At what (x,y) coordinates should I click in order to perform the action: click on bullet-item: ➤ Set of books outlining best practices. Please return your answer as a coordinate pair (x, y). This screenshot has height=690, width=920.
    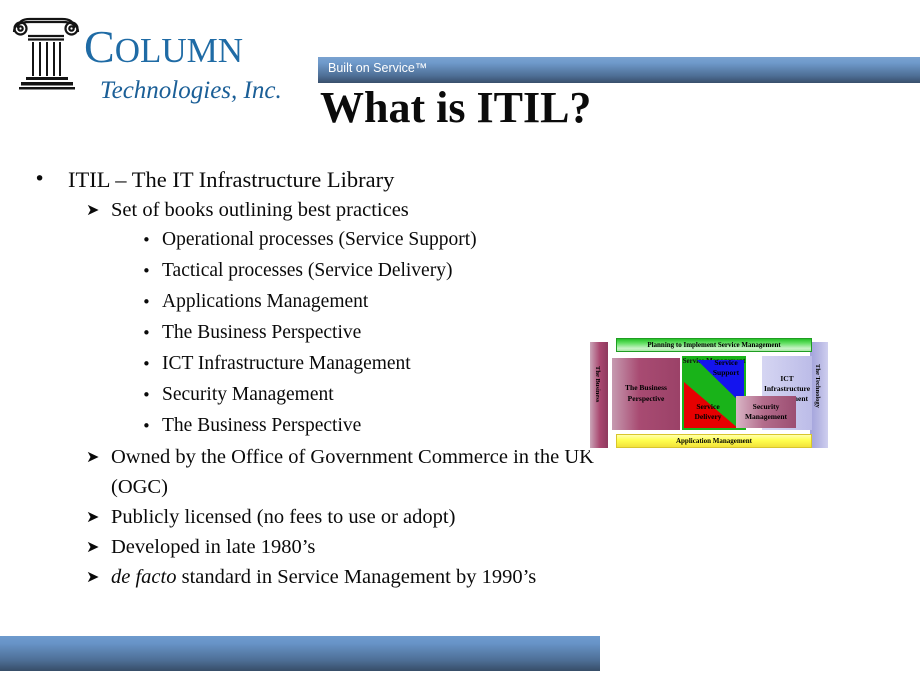
    Looking at the image, I should click on (340, 210).